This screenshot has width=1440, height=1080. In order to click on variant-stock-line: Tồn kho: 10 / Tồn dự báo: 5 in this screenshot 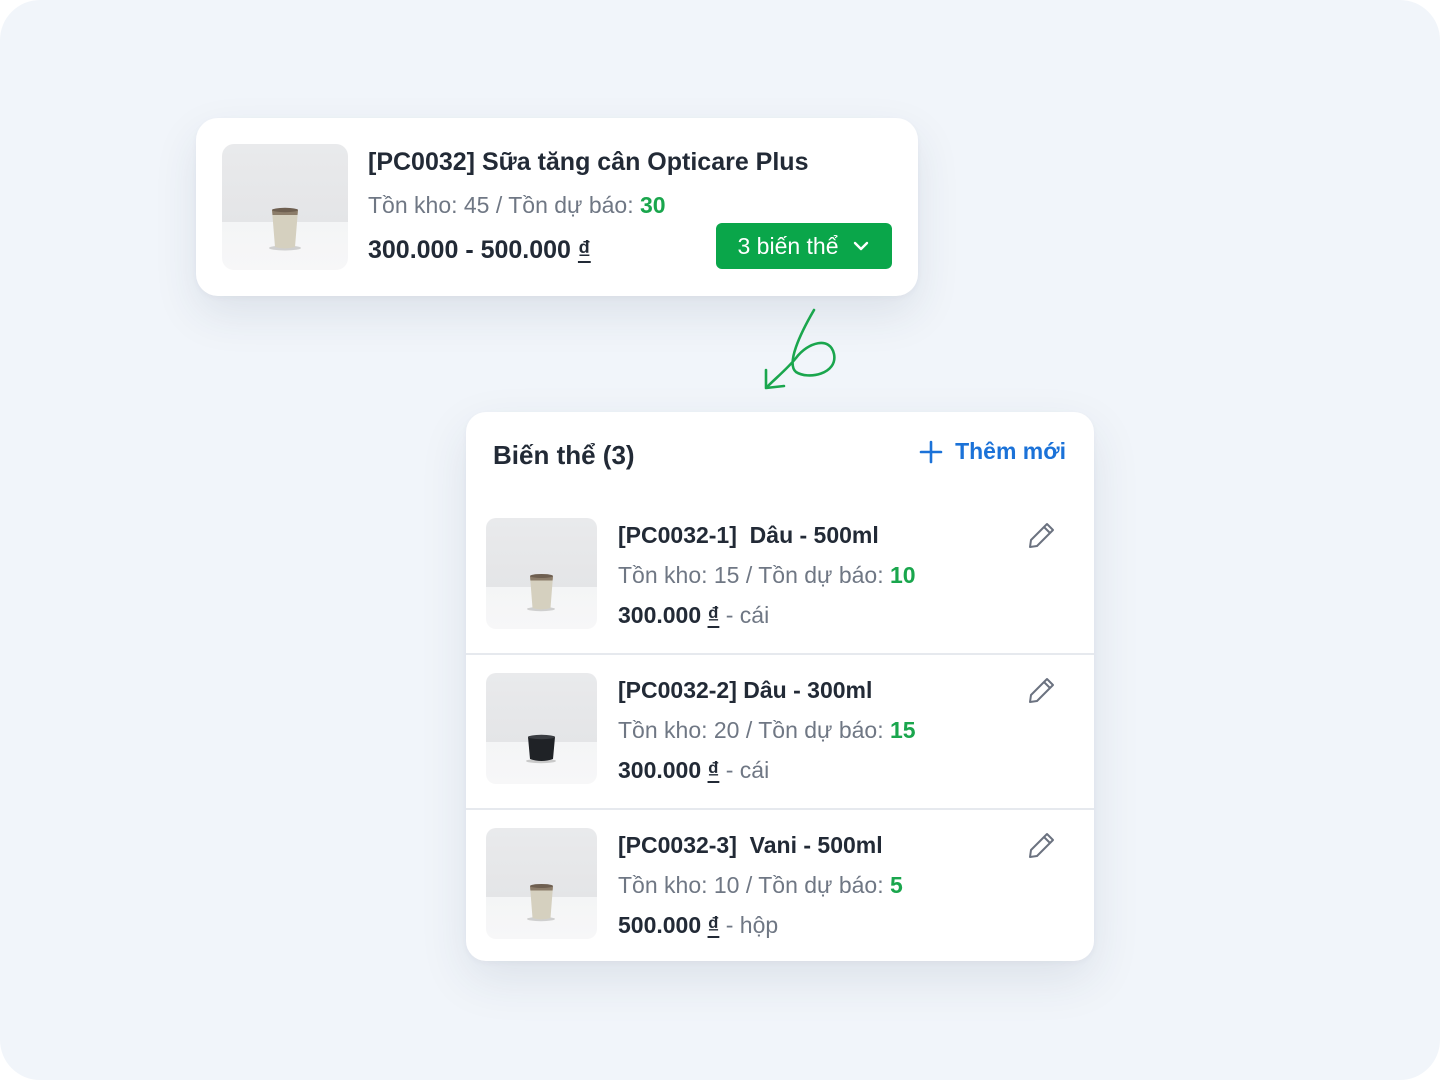, I will do `click(760, 885)`.